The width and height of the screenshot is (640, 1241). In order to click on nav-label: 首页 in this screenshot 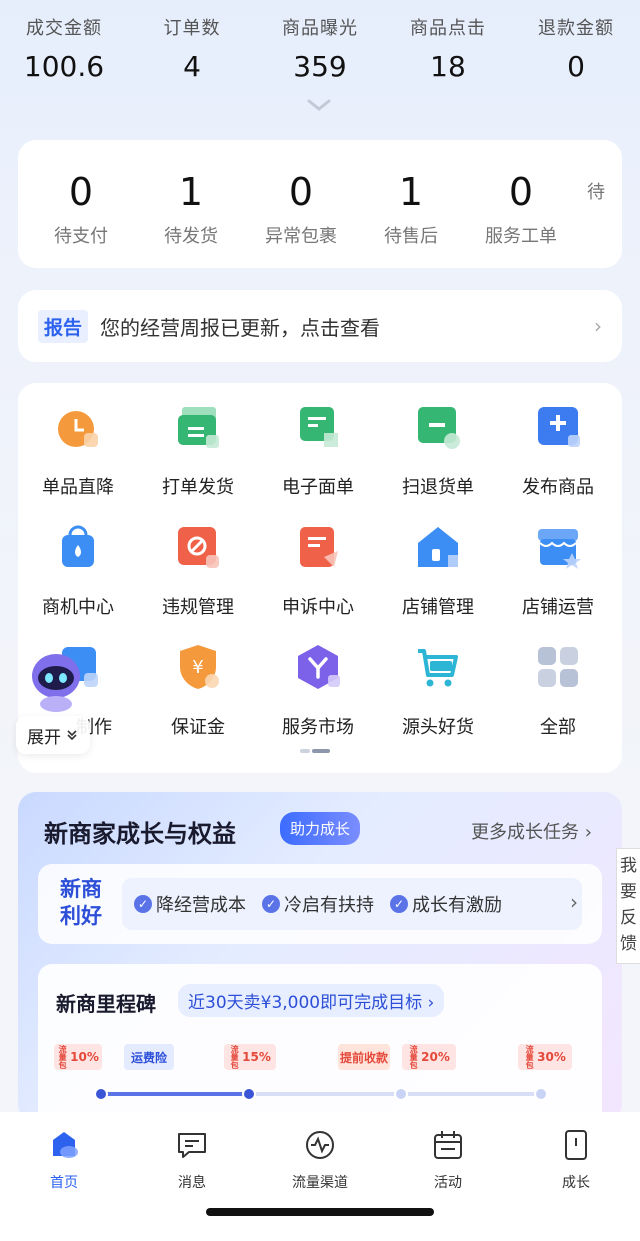, I will do `click(64, 1183)`.